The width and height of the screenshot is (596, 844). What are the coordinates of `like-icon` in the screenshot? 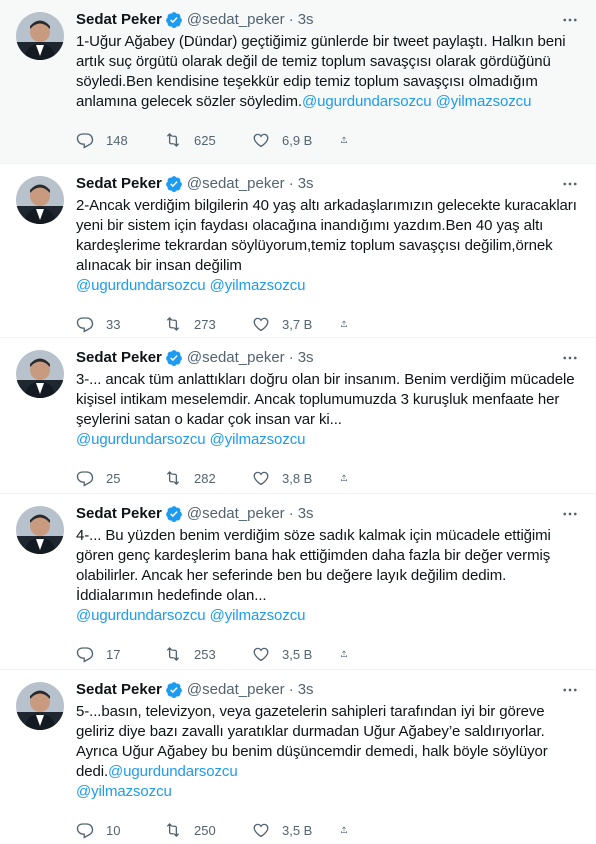 It's located at (261, 324).